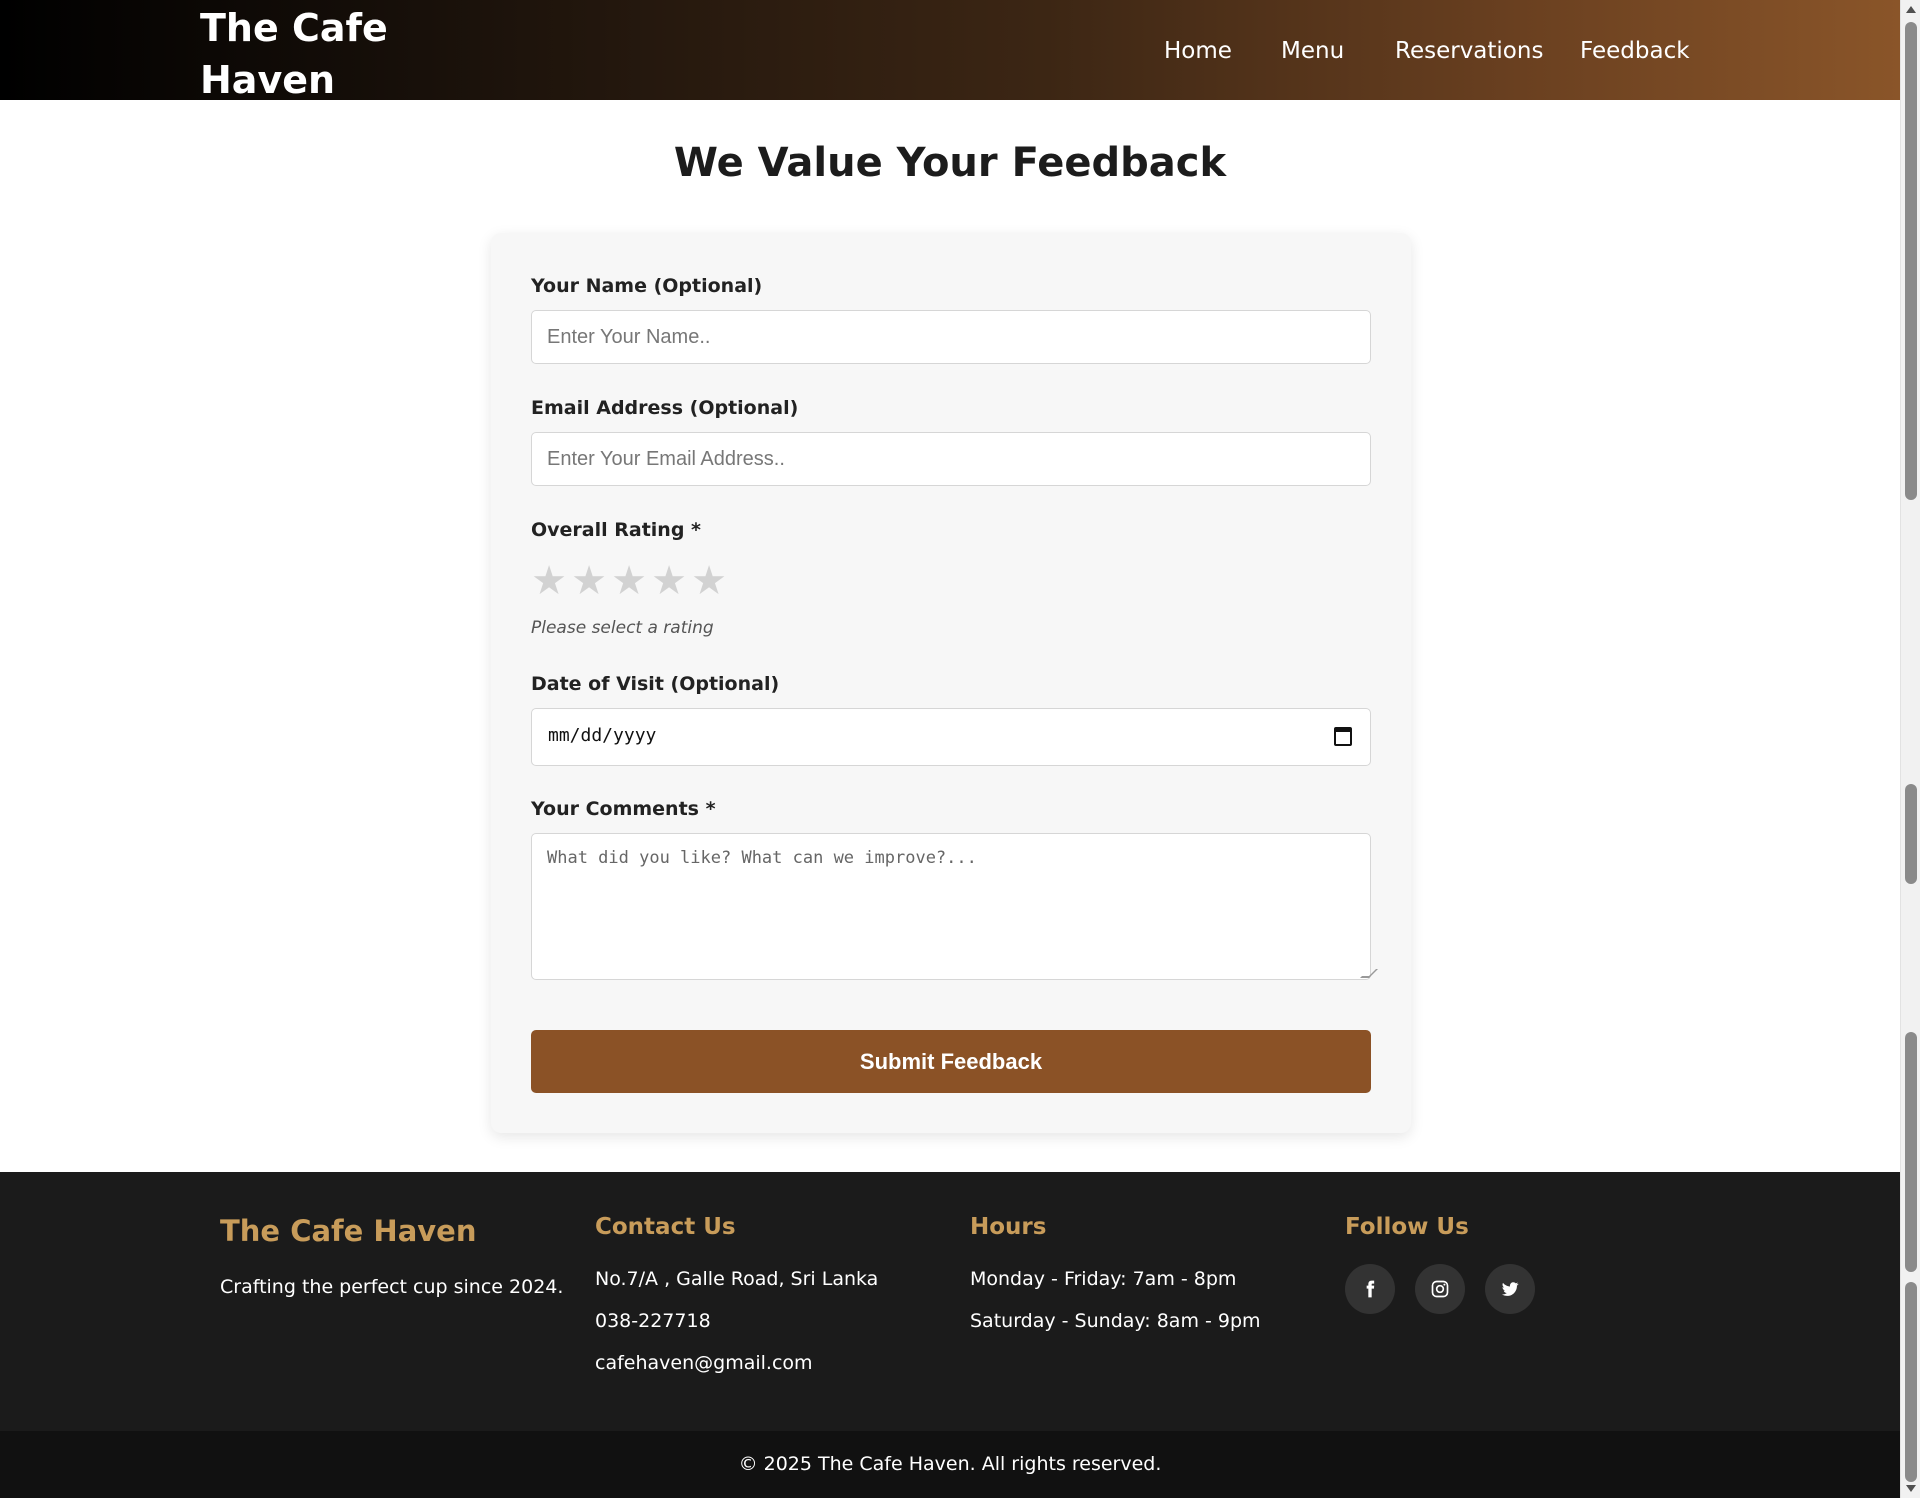 This screenshot has height=1498, width=1920. What do you see at coordinates (1407, 1227) in the screenshot?
I see `follow-heading: Follow Us` at bounding box center [1407, 1227].